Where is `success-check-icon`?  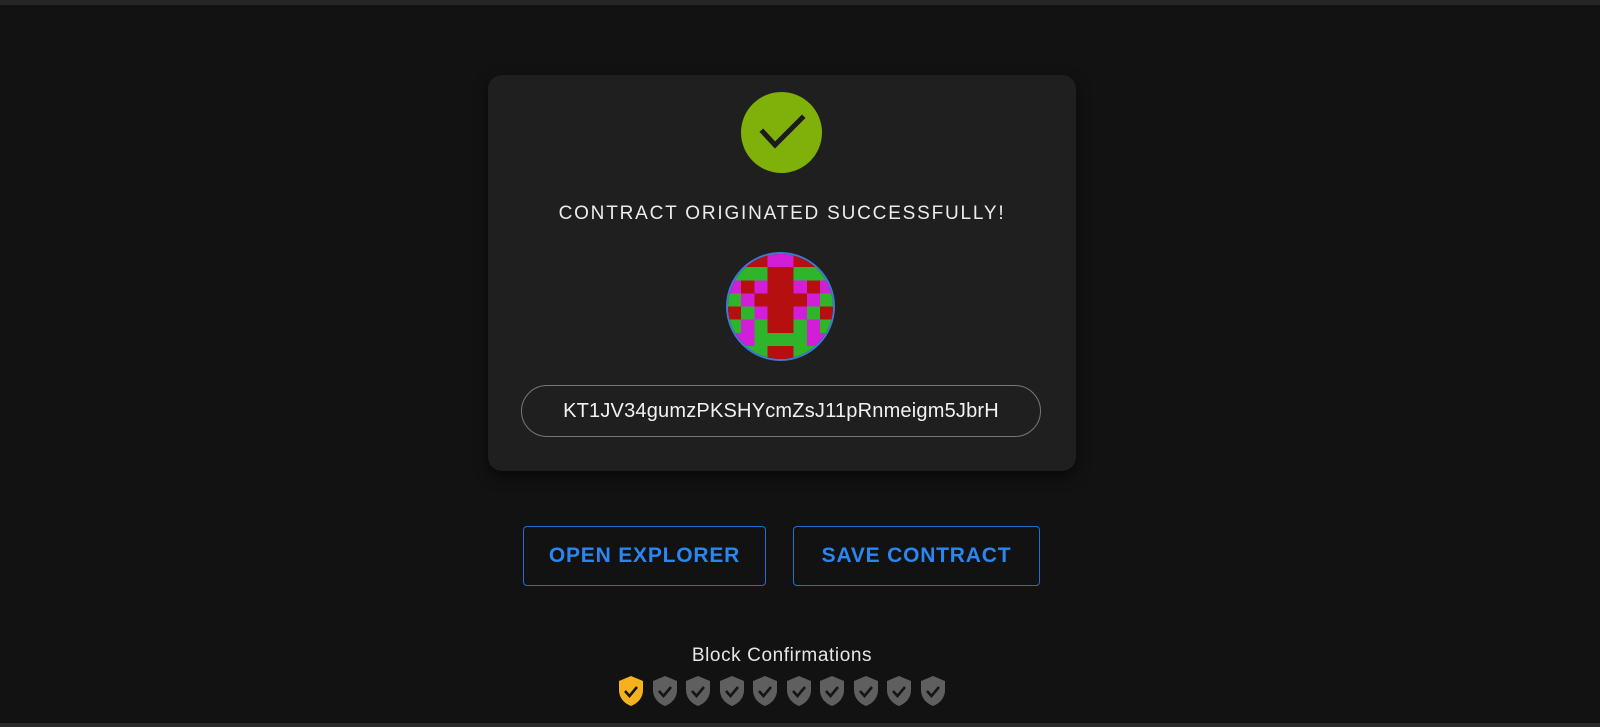
success-check-icon is located at coordinates (781, 132).